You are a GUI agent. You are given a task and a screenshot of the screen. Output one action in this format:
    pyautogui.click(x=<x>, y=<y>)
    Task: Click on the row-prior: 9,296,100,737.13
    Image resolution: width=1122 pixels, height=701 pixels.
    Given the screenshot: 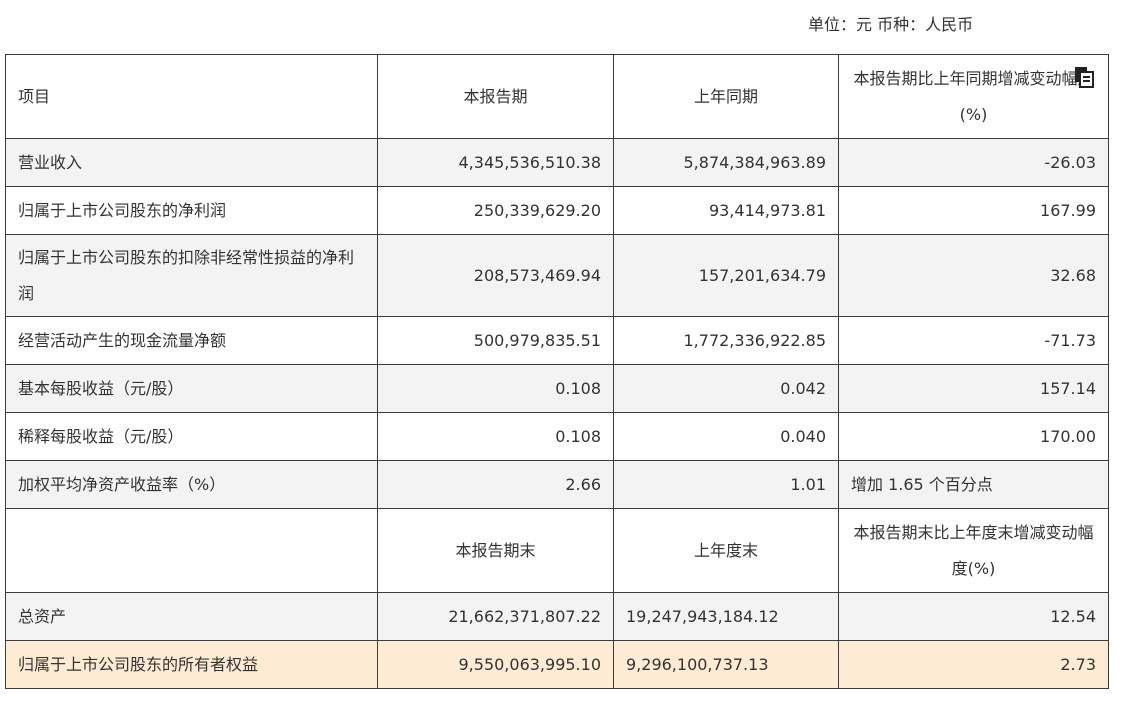 What is the action you would take?
    pyautogui.click(x=726, y=664)
    